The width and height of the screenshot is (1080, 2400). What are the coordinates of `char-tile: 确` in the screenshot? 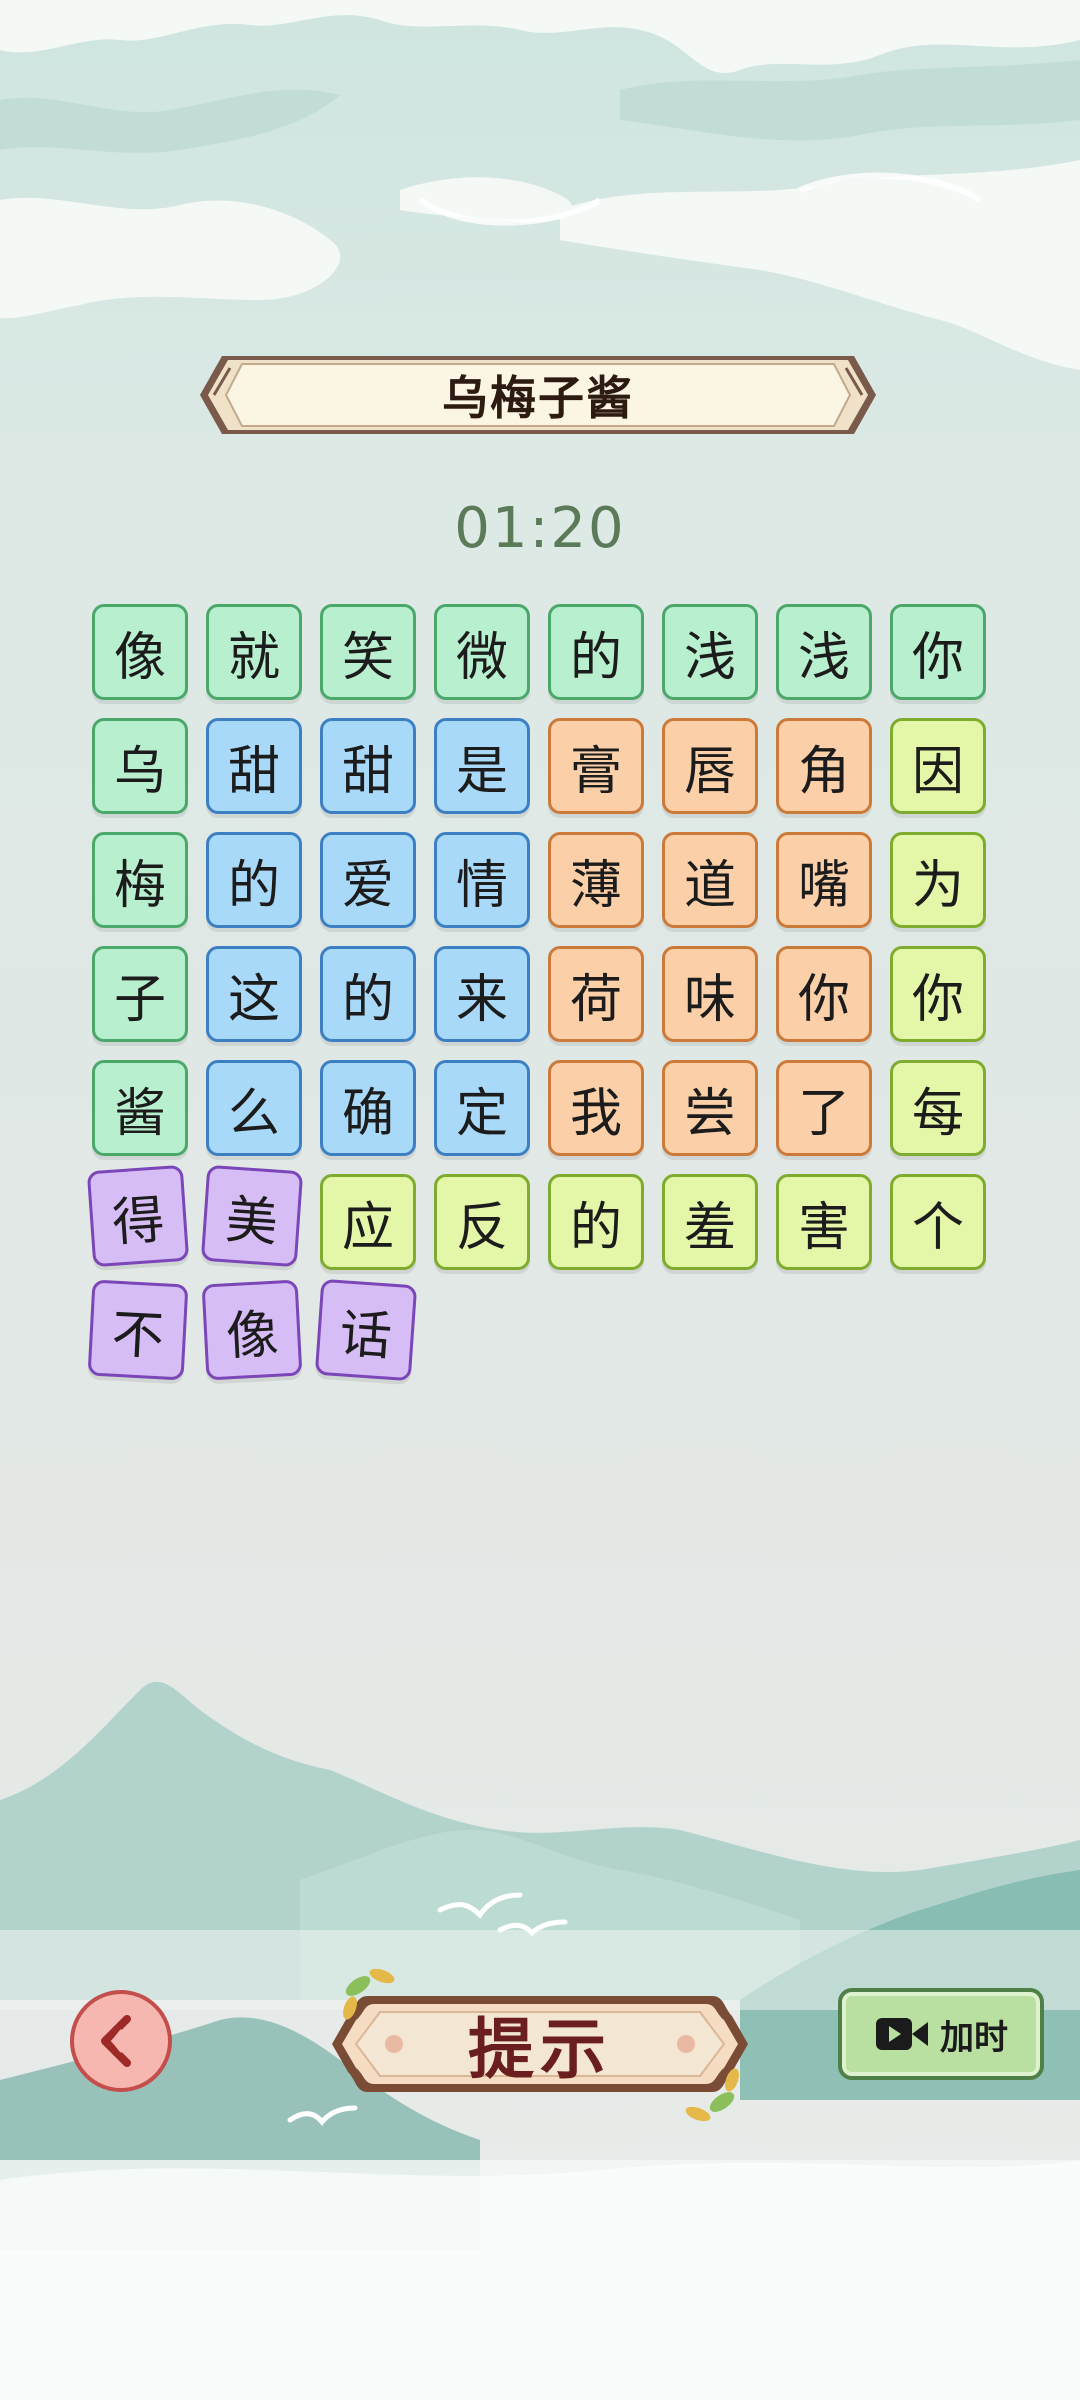 It's located at (368, 1108).